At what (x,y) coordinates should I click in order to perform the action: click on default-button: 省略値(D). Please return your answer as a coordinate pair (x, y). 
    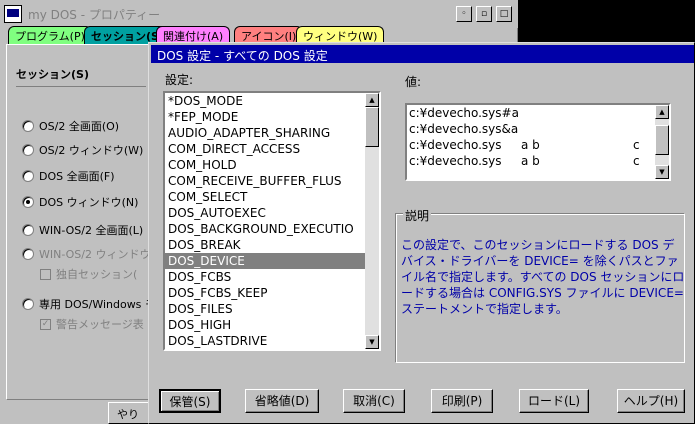
    Looking at the image, I should click on (282, 401).